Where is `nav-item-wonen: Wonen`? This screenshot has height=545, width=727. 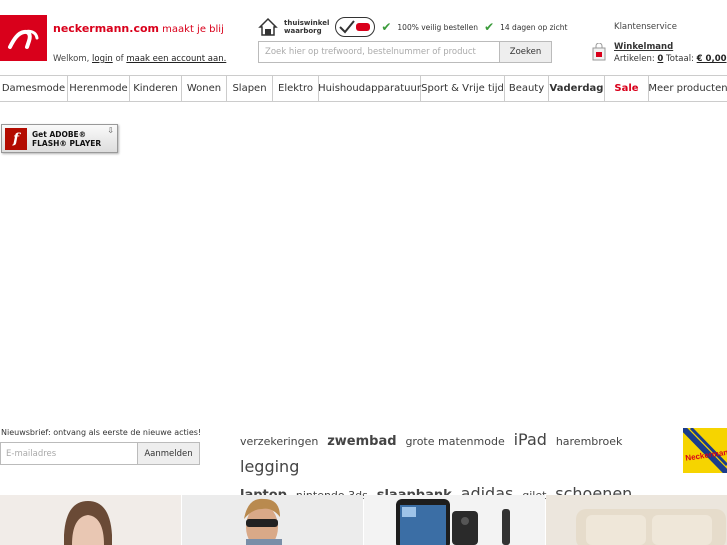
nav-item-wonen: Wonen is located at coordinates (204, 88).